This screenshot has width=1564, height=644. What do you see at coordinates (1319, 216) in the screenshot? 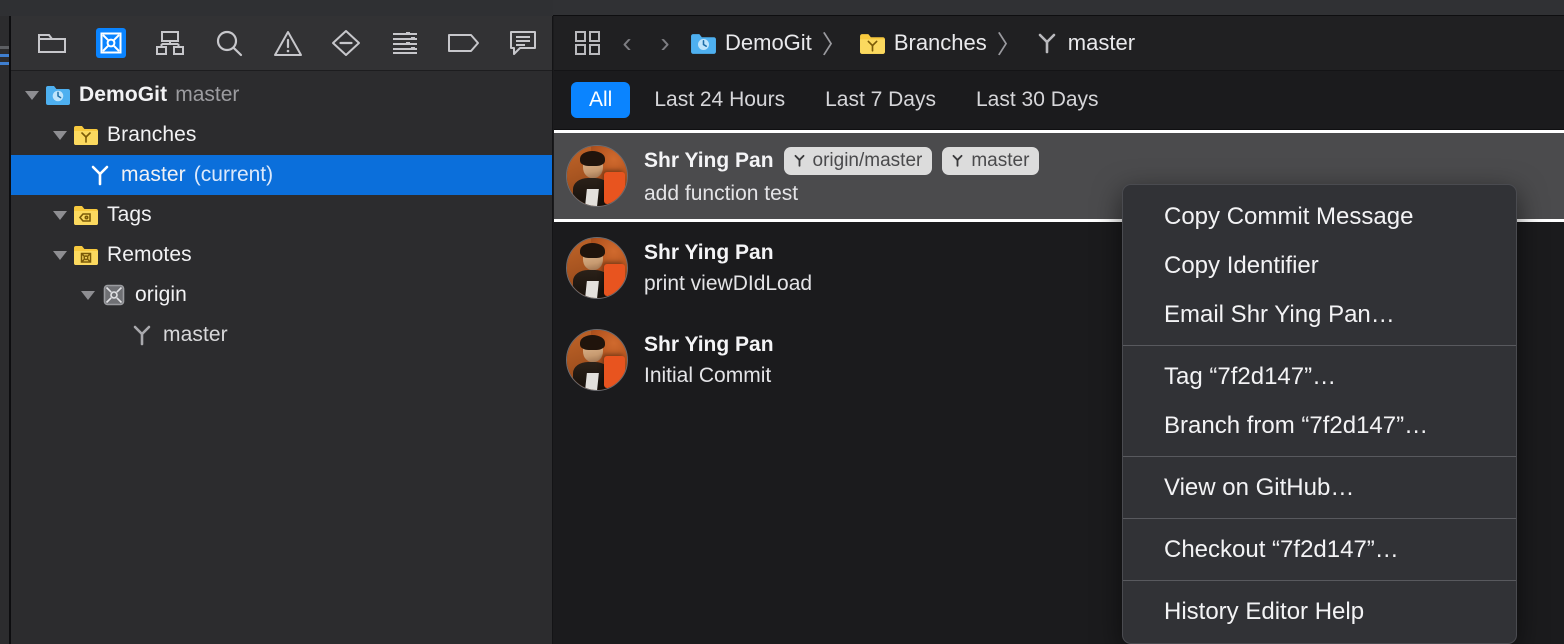
I see `menu-item-copy-commit-message: Copy Commit Message` at bounding box center [1319, 216].